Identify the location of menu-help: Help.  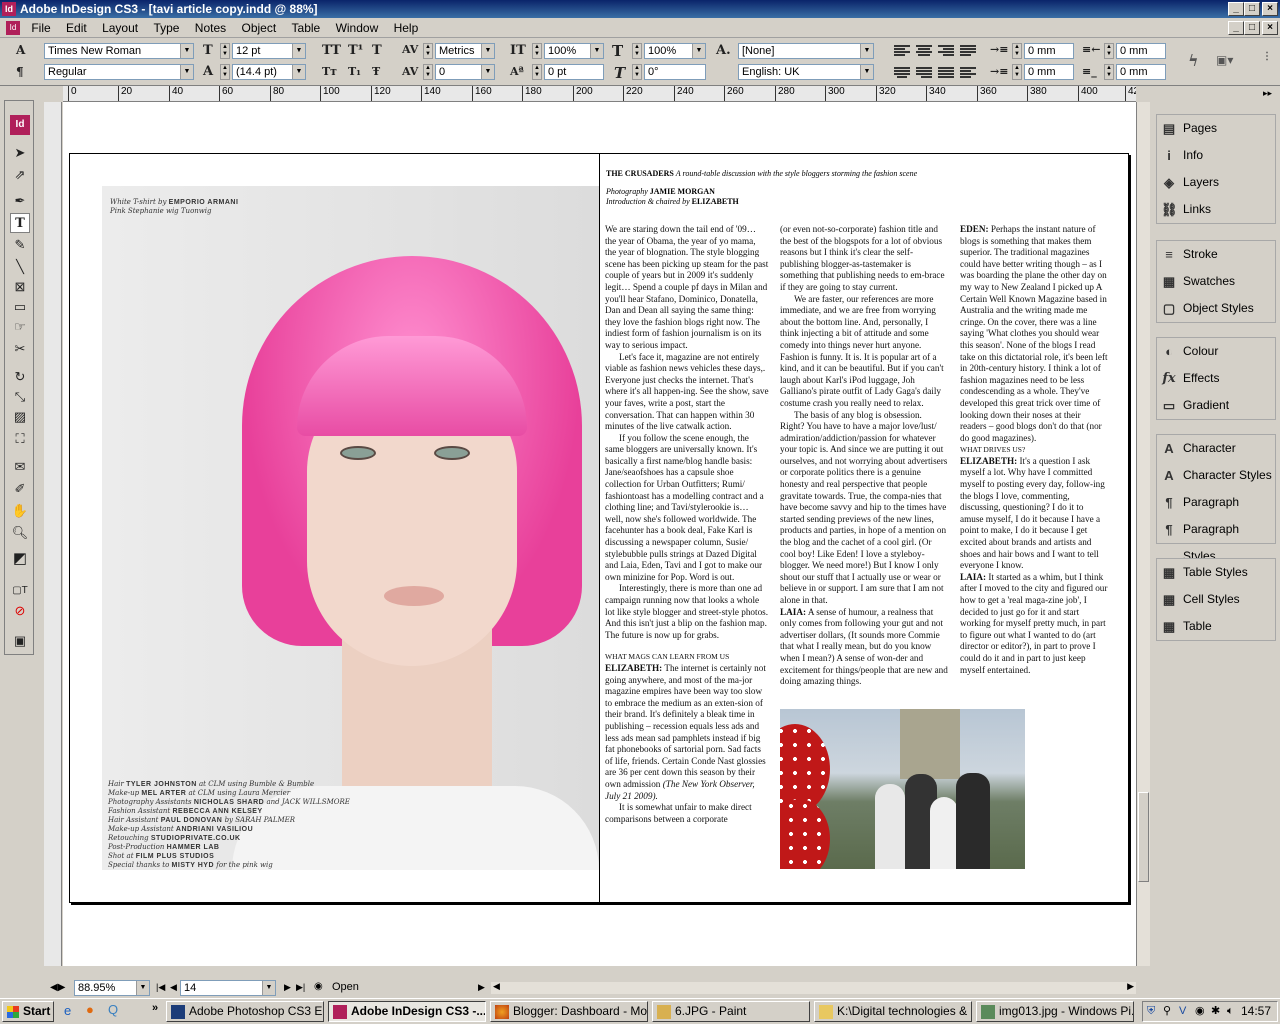
(406, 28).